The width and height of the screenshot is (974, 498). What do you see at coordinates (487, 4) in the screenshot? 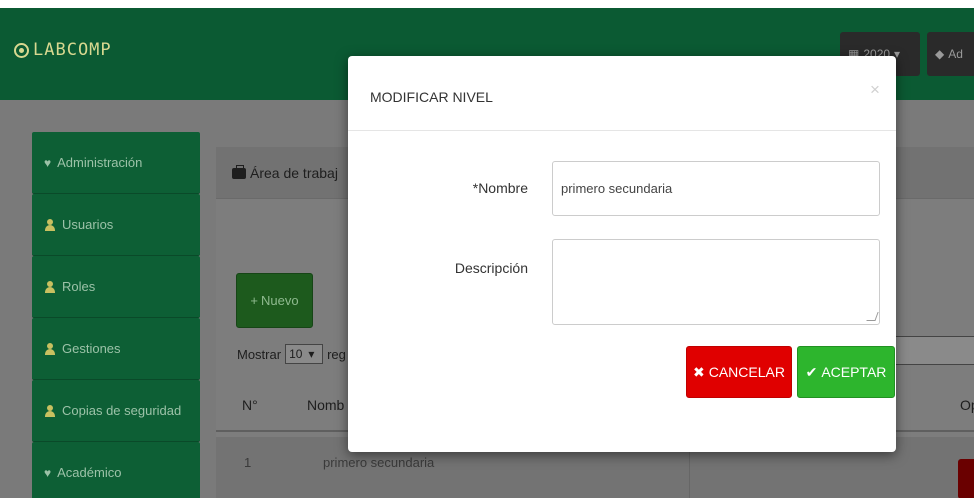
I see `top-strip` at bounding box center [487, 4].